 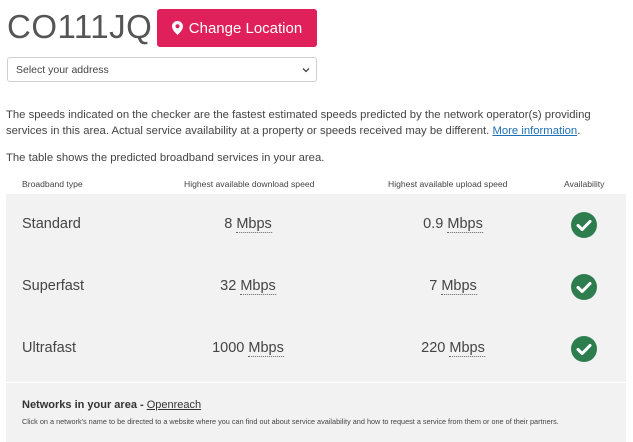 I want to click on table-row: Ultrafast 1000 Mbps 220 Mbps, so click(x=316, y=349).